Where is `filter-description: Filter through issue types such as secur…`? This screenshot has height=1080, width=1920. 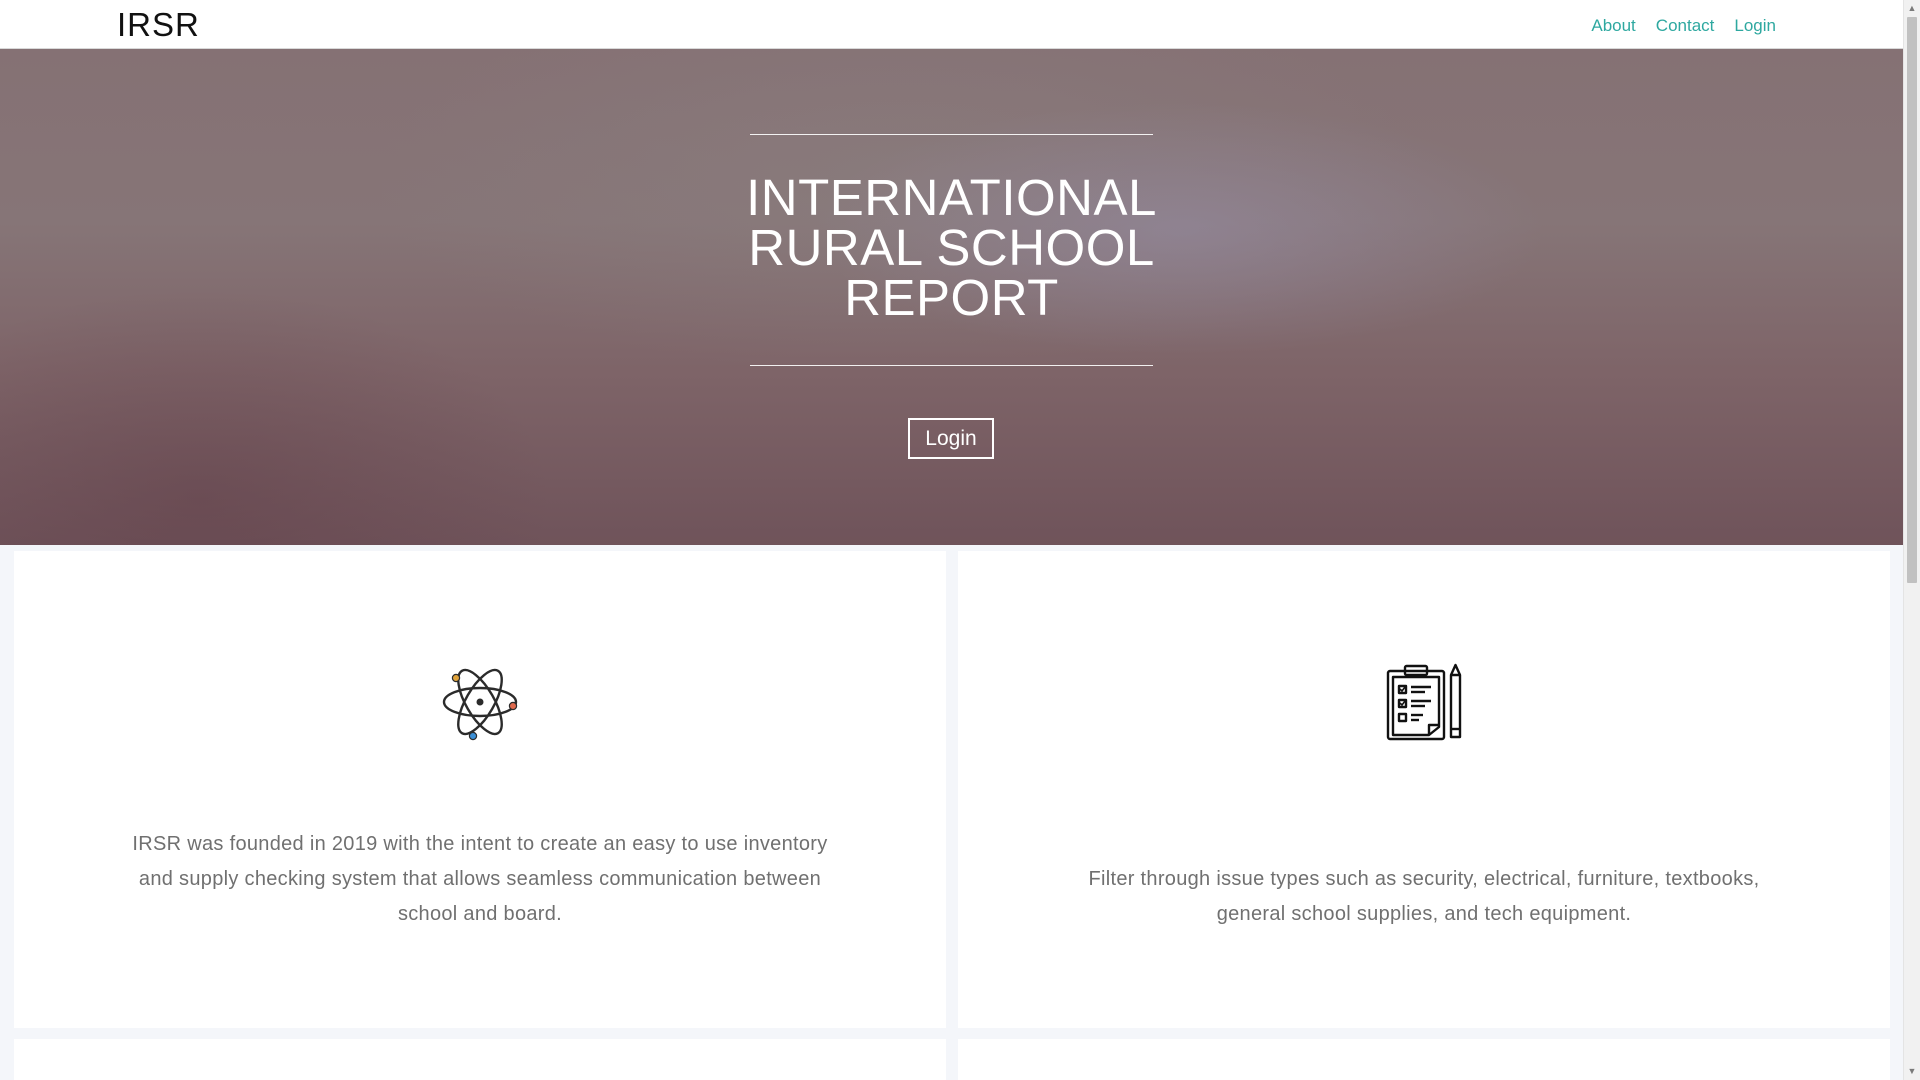
filter-description: Filter through issue types such as secur… is located at coordinates (1424, 896).